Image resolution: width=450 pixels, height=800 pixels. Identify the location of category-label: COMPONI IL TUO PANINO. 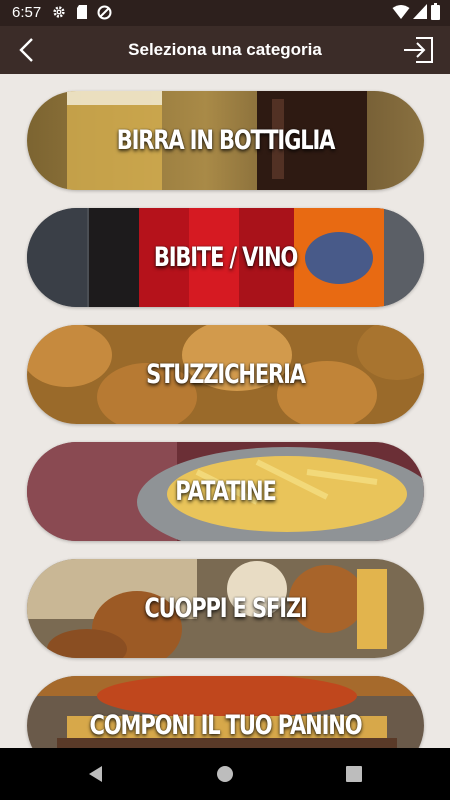
(226, 725).